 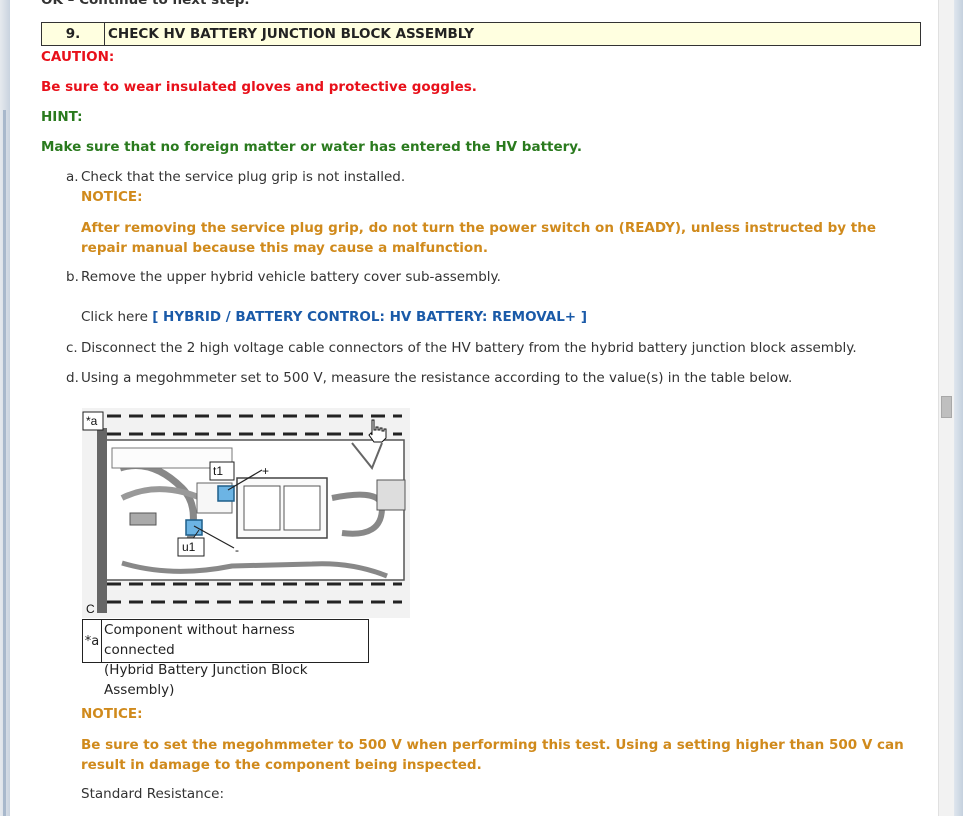 I want to click on figure-bottom-label: C, so click(x=90, y=609).